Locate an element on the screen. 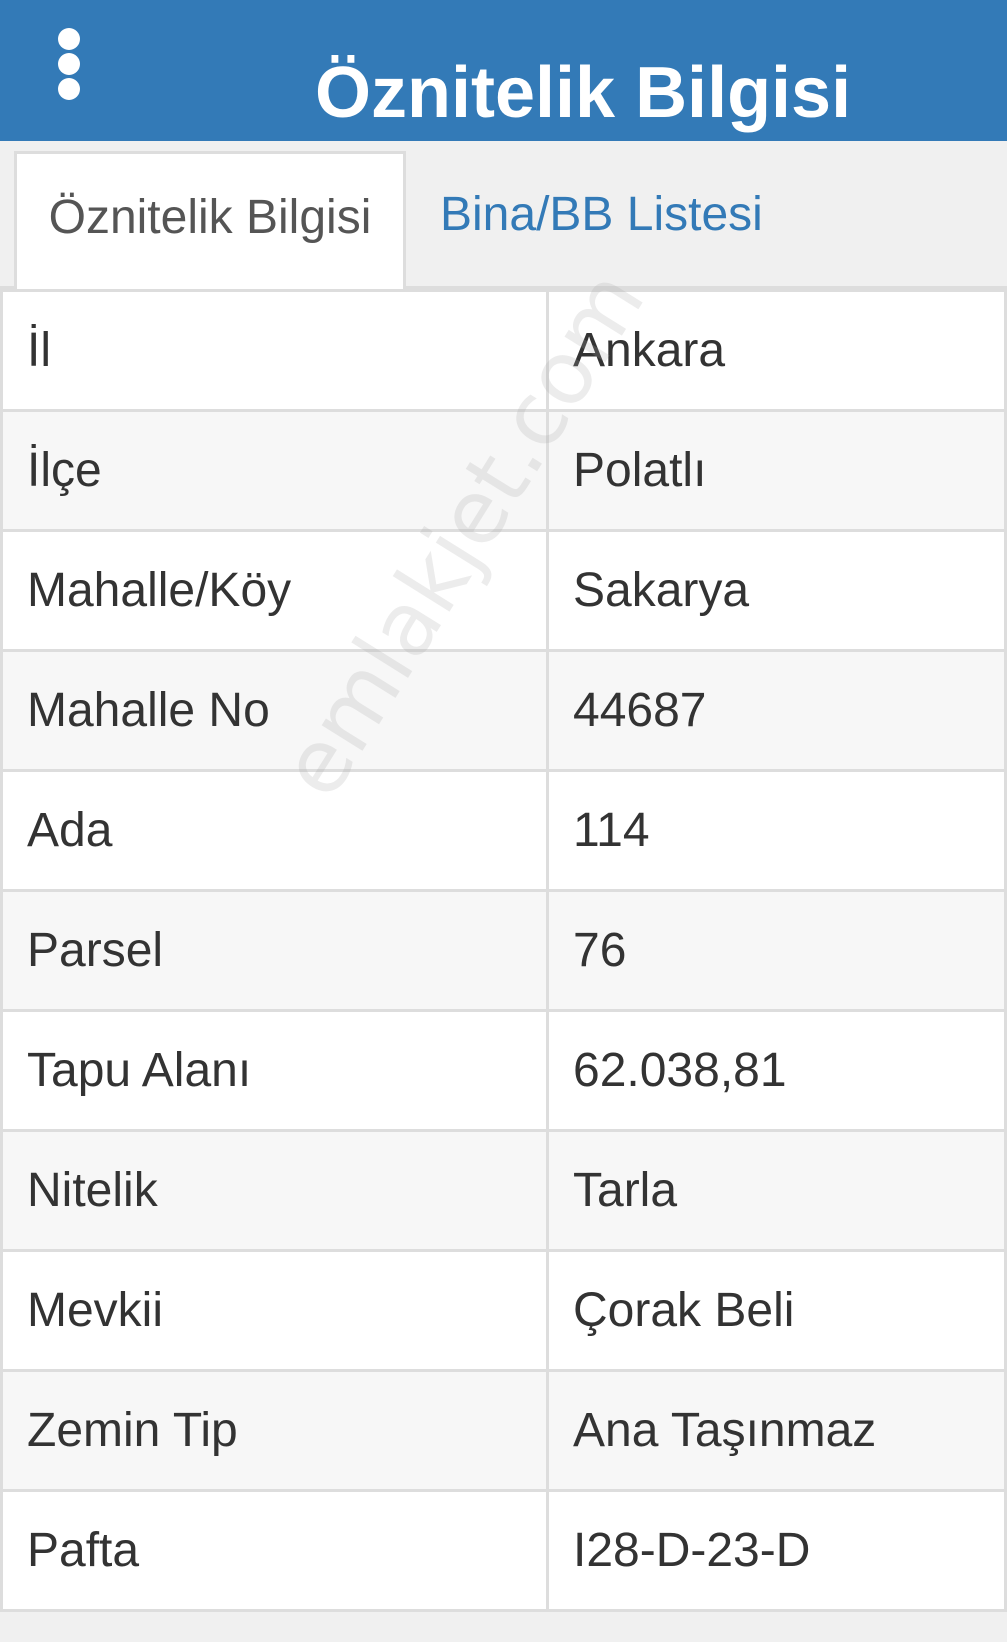  table-row: Mahalle No 44687 is located at coordinates (503, 710).